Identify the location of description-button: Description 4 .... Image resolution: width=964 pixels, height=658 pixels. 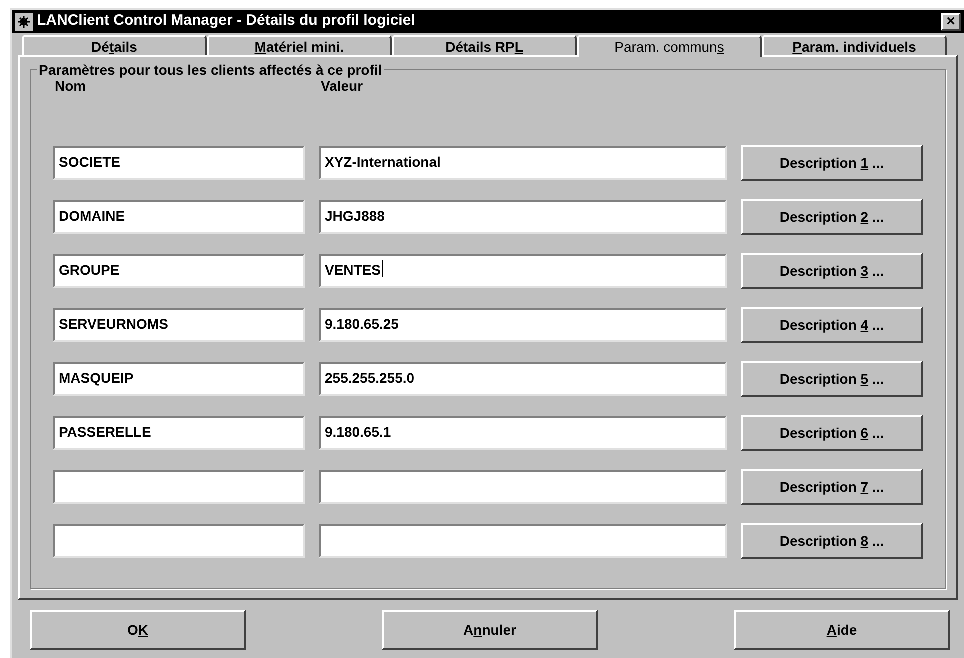
(832, 325).